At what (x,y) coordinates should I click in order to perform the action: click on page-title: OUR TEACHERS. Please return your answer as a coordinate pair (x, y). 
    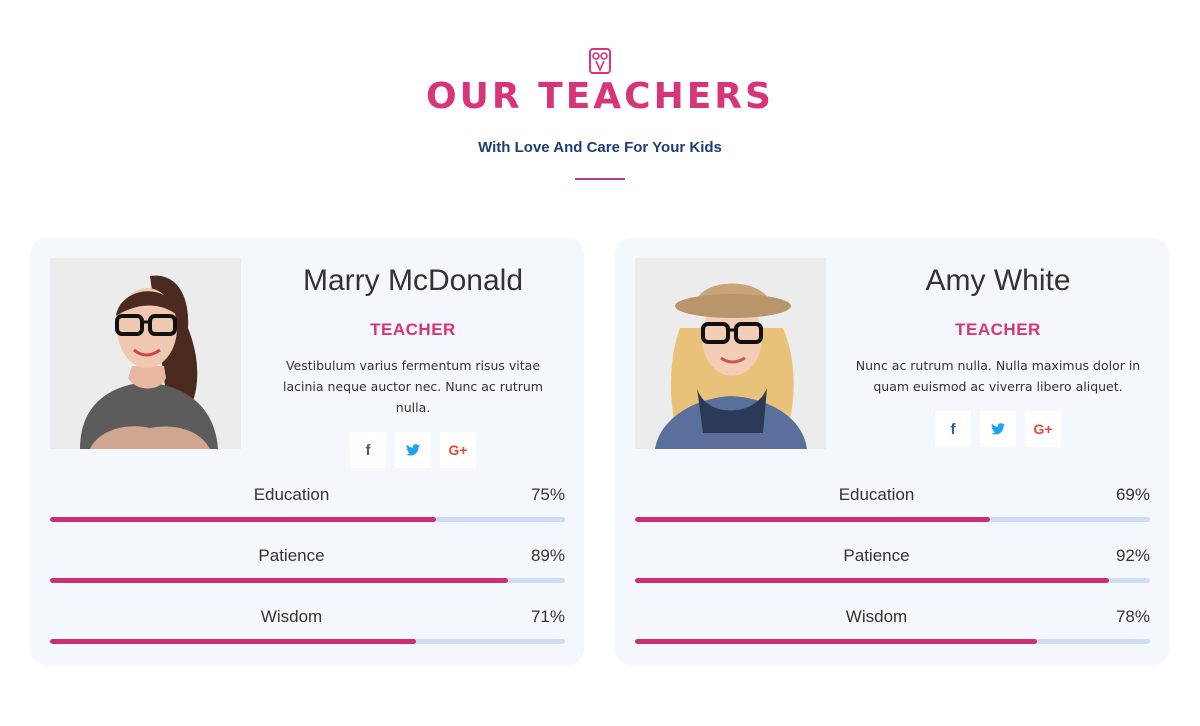
    Looking at the image, I should click on (600, 96).